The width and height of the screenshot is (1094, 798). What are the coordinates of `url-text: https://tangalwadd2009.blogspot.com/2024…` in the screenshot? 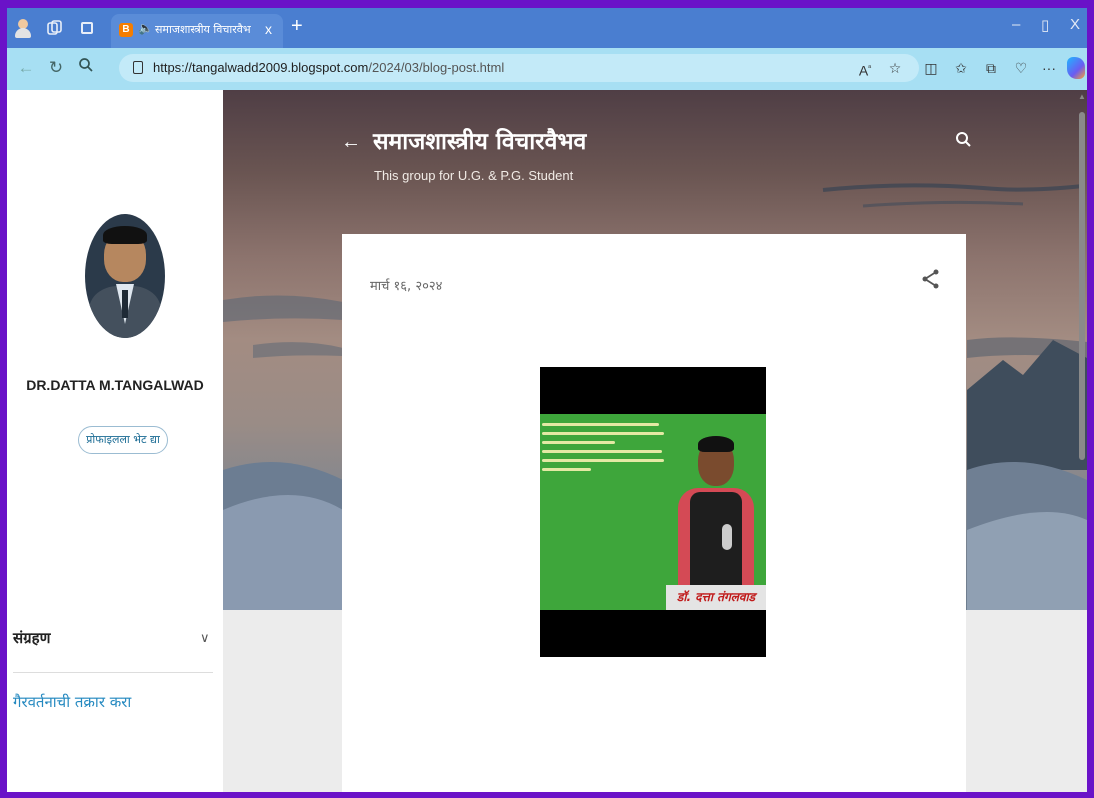 It's located at (328, 67).